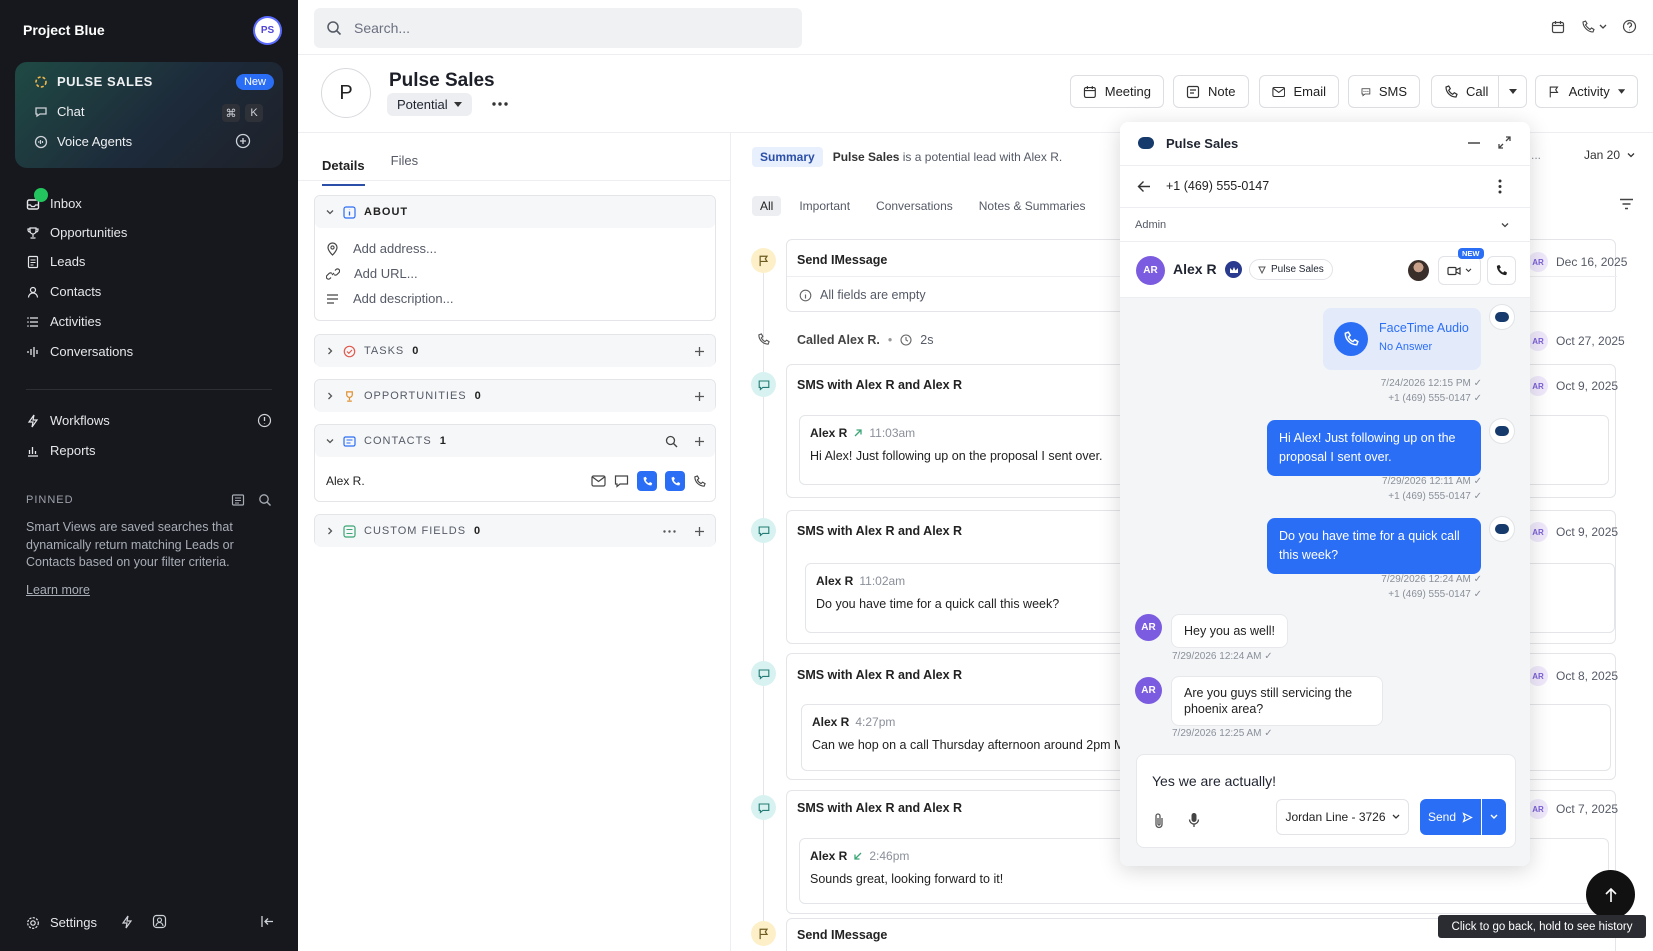 This screenshot has height=951, width=1653. What do you see at coordinates (880, 385) in the screenshot?
I see `event-title: SMS with Alex R and Alex R` at bounding box center [880, 385].